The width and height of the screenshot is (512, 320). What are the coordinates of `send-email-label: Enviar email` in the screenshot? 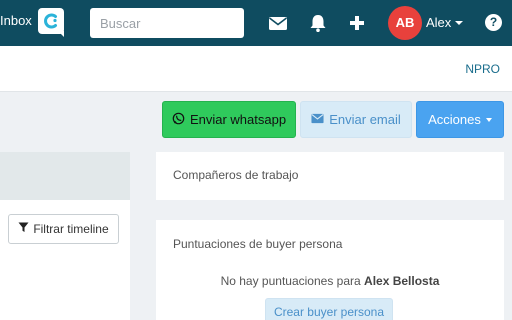 It's located at (365, 119).